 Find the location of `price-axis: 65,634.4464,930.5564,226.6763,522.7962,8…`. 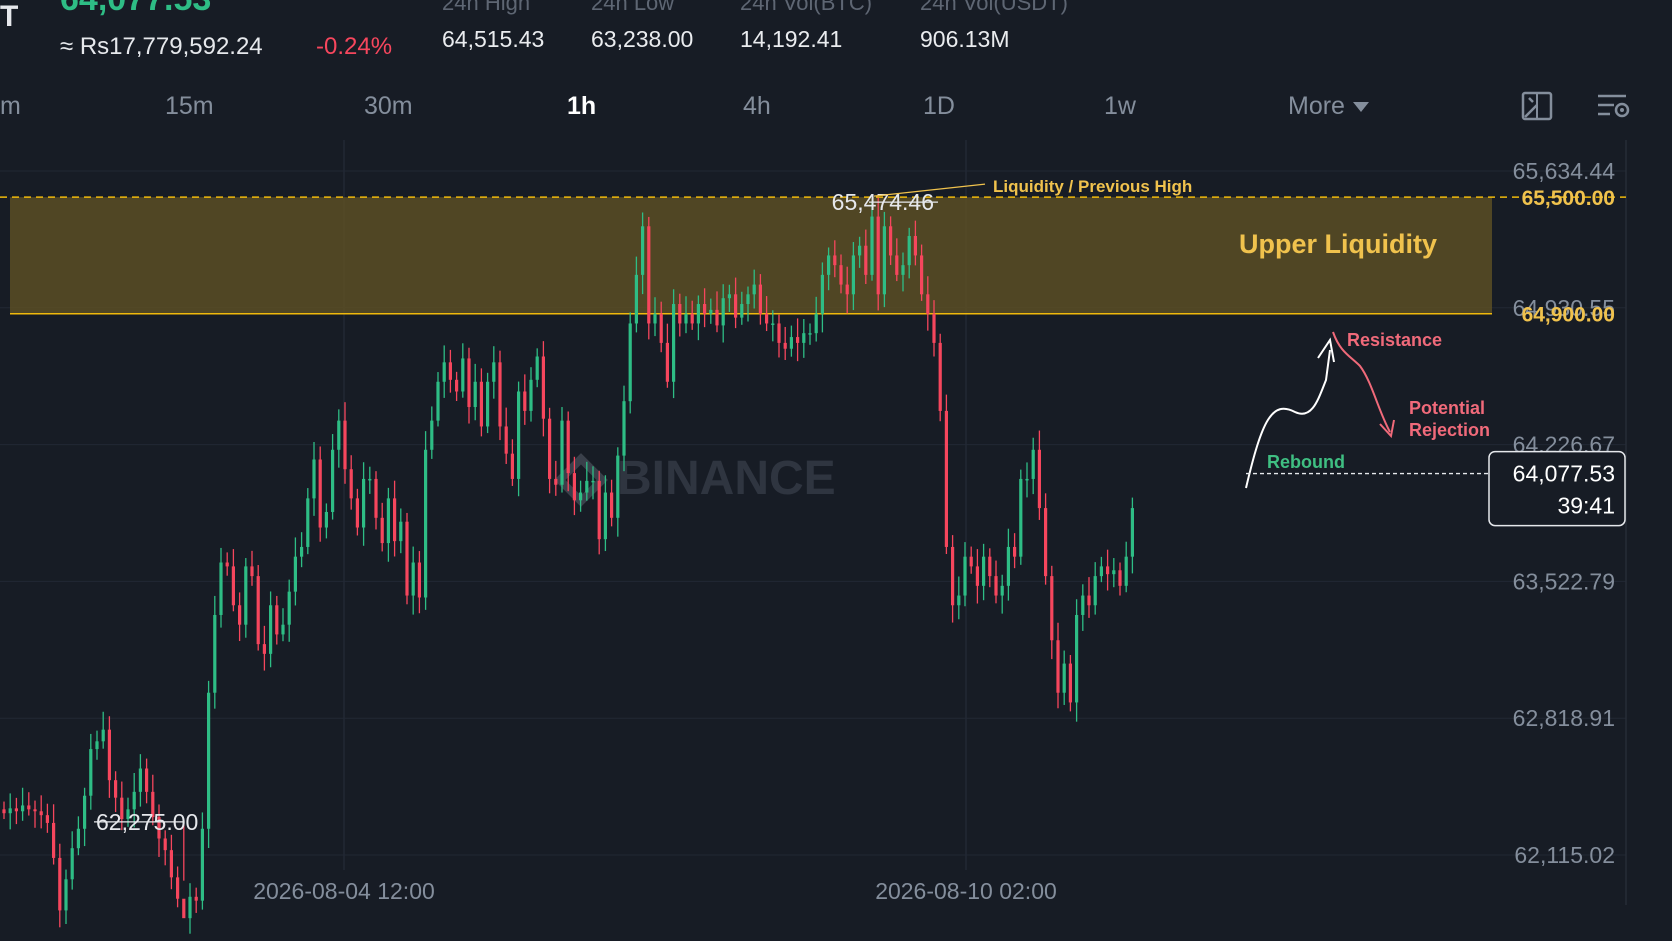

price-axis: 65,634.4464,930.5564,226.6763,522.7962,8… is located at coordinates (1557, 513).